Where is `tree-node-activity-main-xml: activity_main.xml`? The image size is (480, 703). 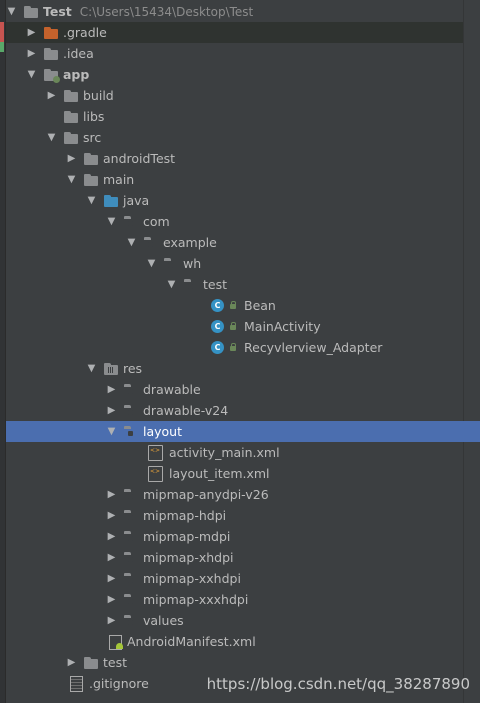 tree-node-activity-main-xml: activity_main.xml is located at coordinates (234, 452).